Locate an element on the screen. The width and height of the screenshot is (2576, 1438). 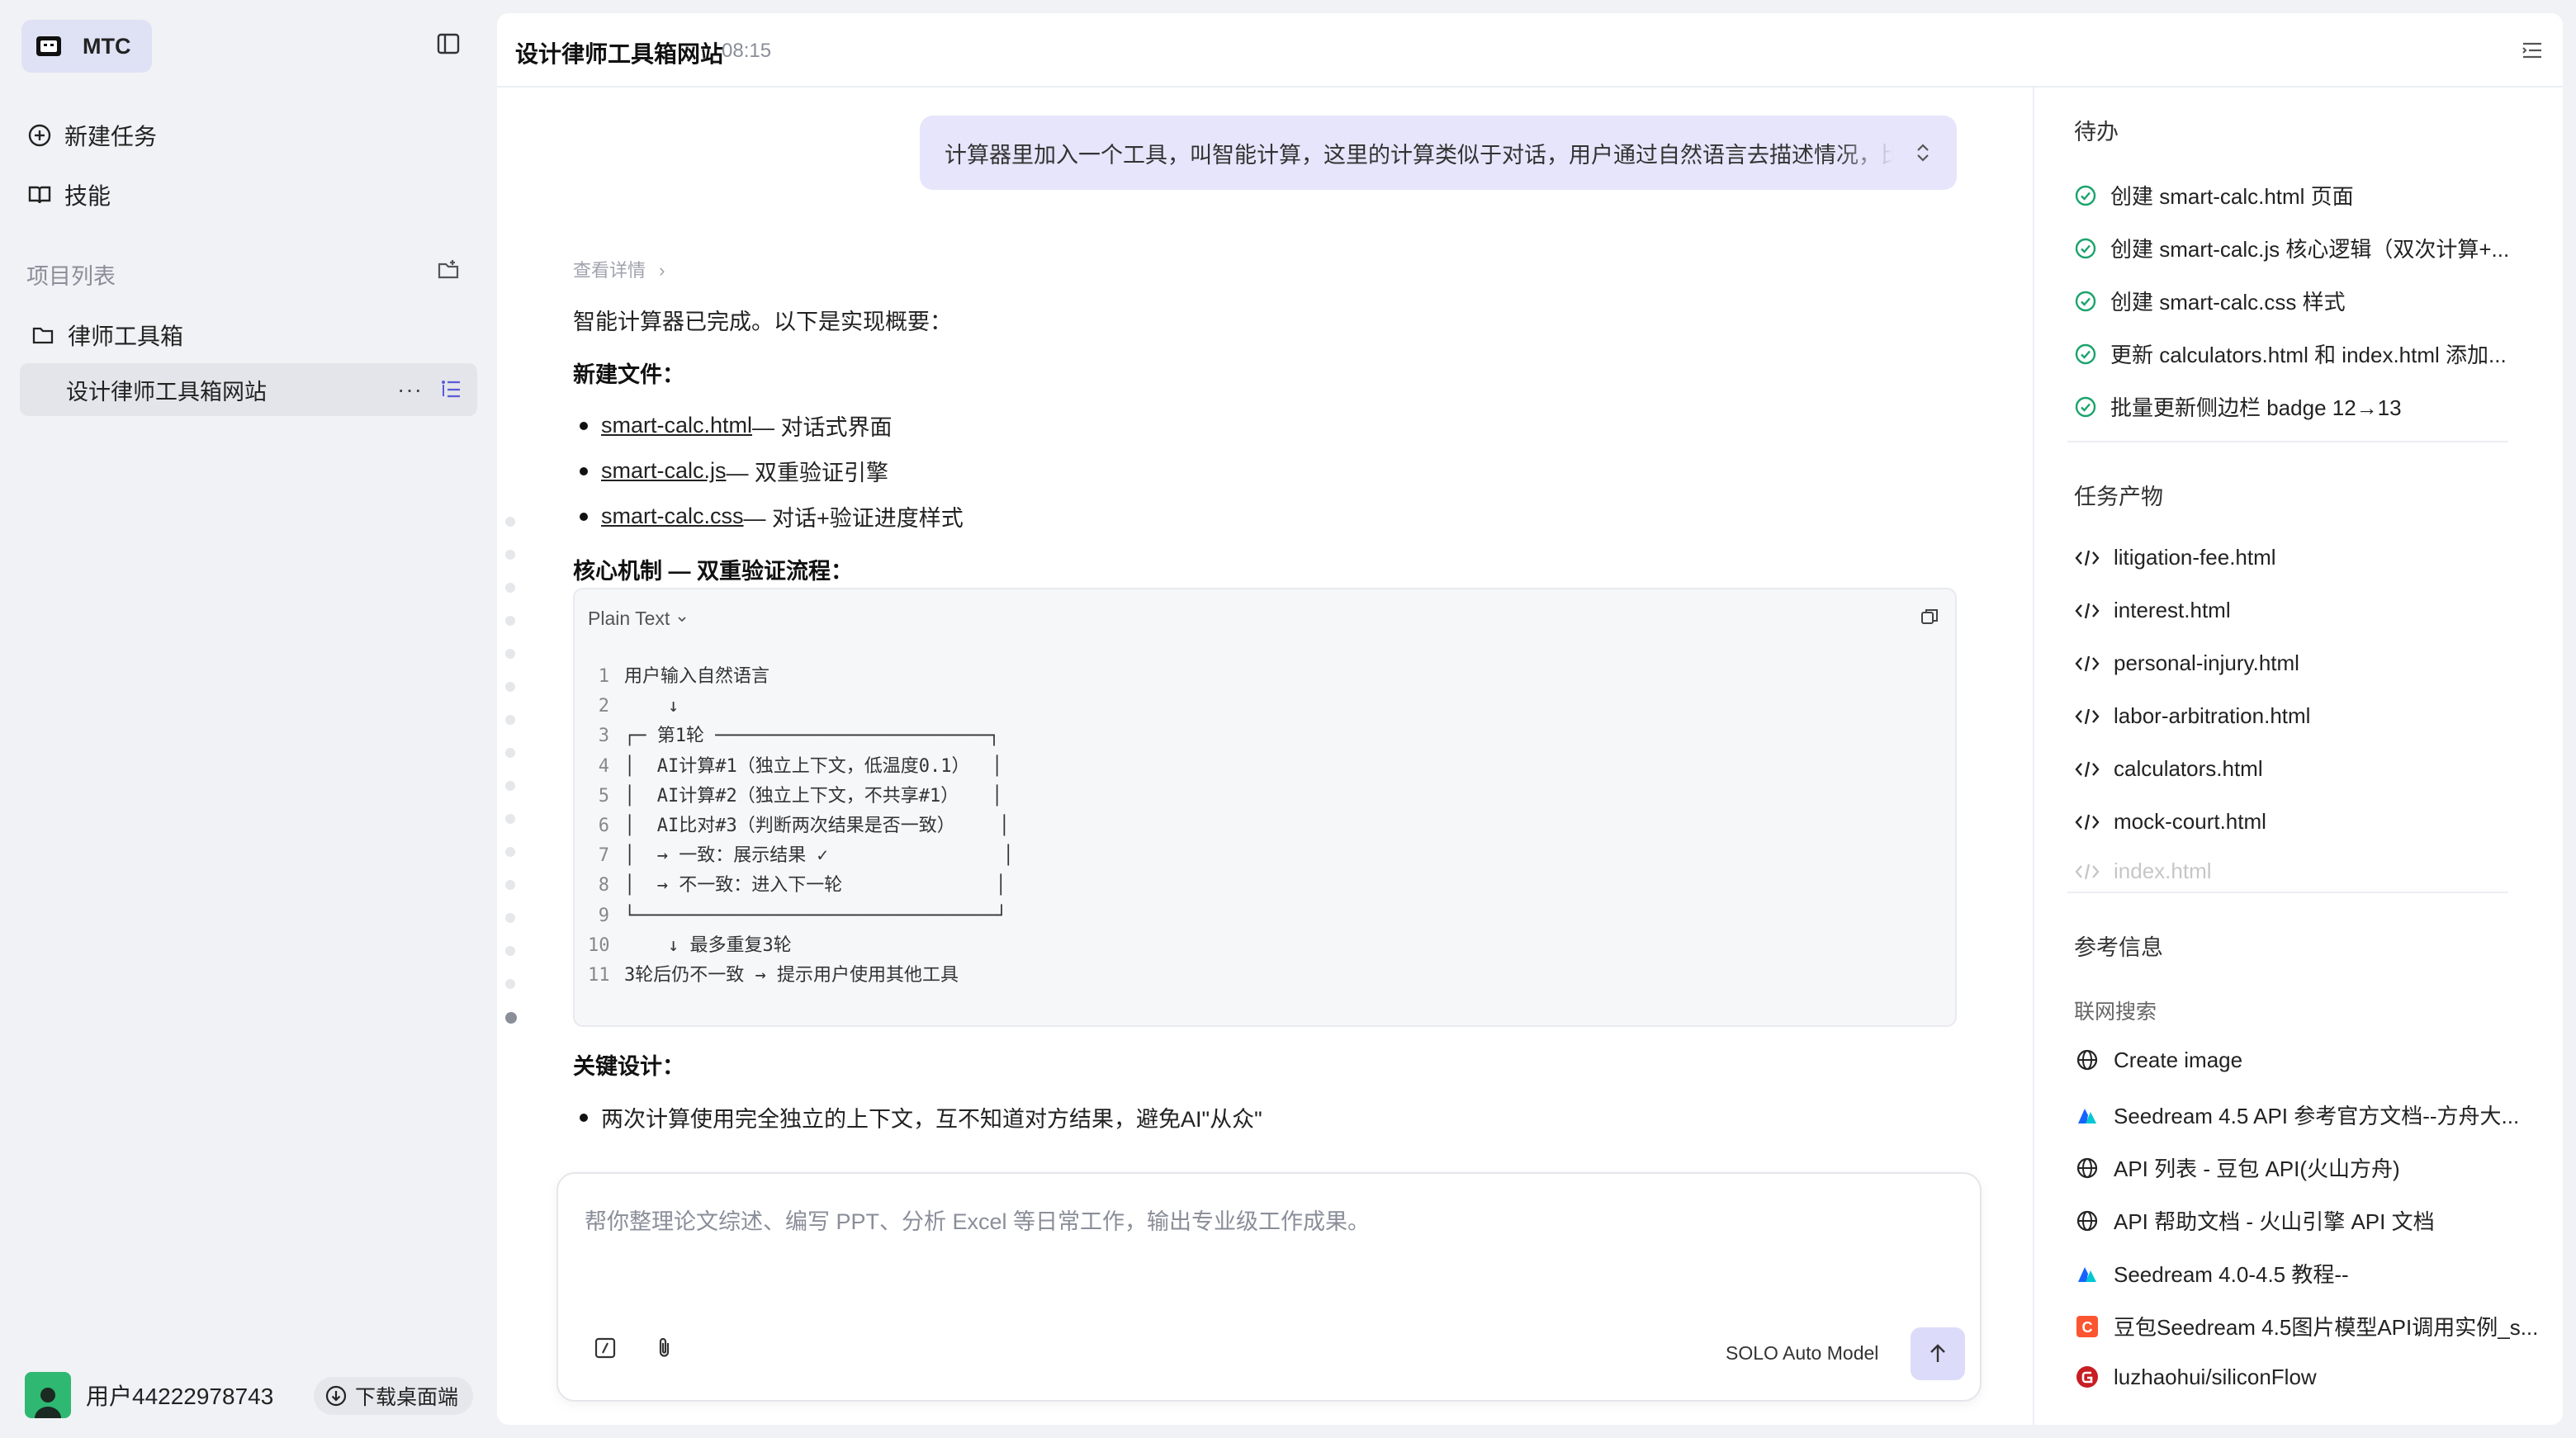
reference-label: Create image is located at coordinates (2178, 1059).